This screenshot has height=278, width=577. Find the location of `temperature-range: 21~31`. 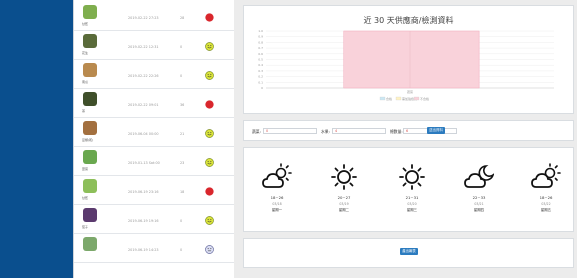

temperature-range: 21~31 is located at coordinates (412, 197).